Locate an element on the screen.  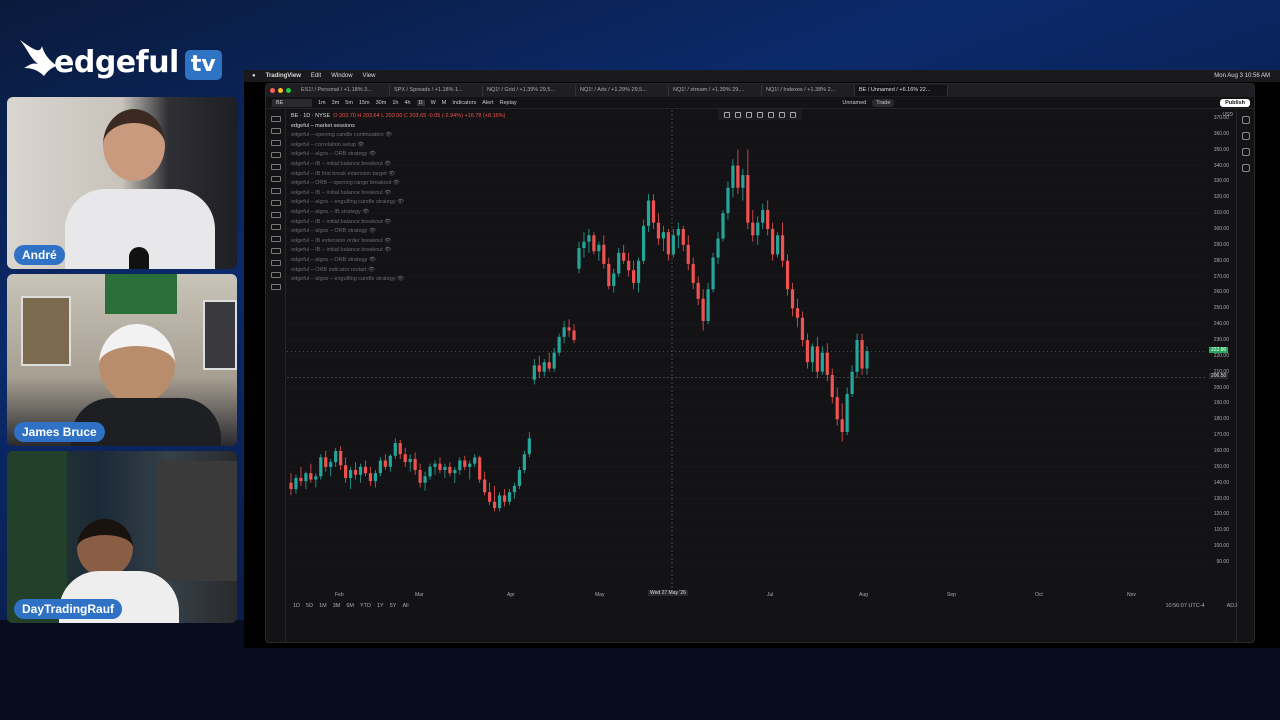
trade-button: Trade is located at coordinates (883, 102).